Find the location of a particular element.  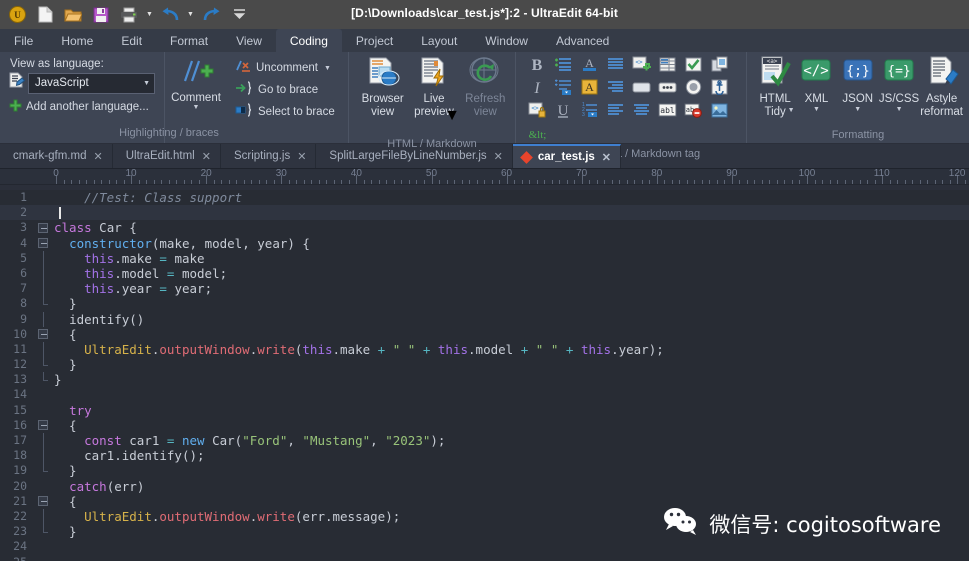

ultraedit-logo-icon: U is located at coordinates (17, 15).